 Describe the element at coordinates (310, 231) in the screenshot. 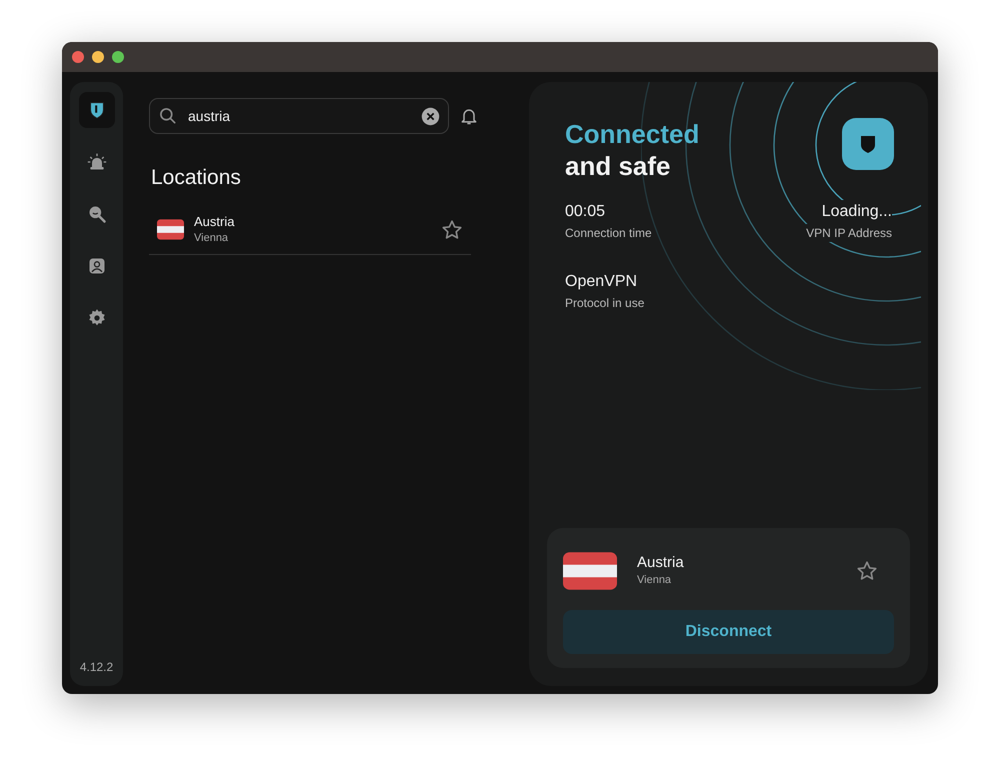

I see `location-row: Austria Vienna` at that location.